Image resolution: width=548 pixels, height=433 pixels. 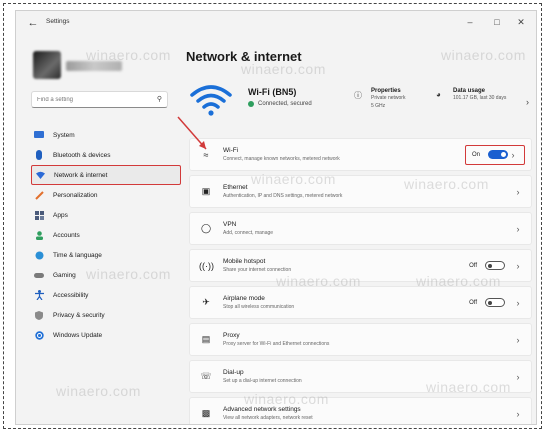 I want to click on network-icon, so click(x=40, y=175).